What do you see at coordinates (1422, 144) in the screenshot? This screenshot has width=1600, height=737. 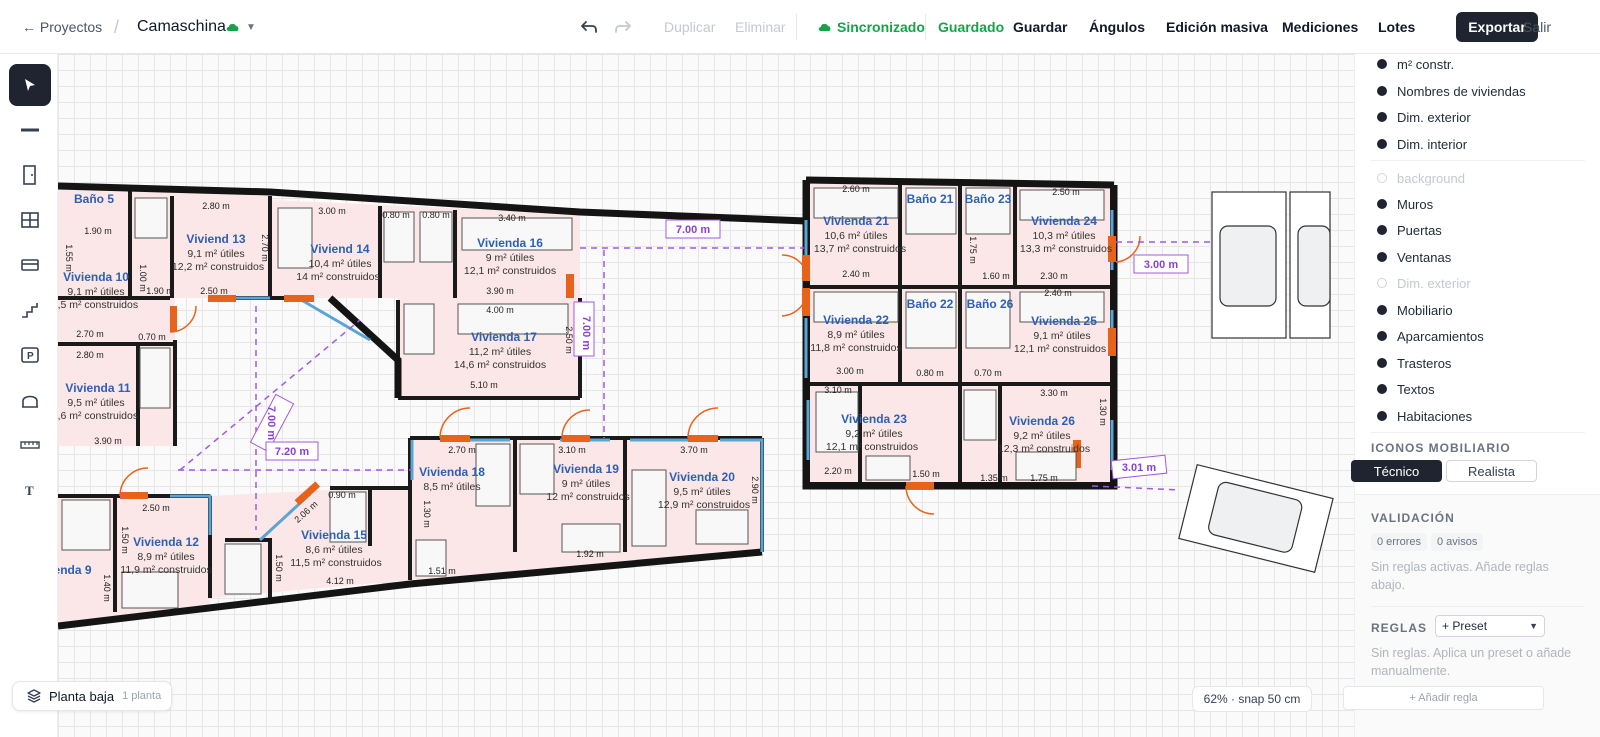 I see `layer-toggle: Dim. interior` at bounding box center [1422, 144].